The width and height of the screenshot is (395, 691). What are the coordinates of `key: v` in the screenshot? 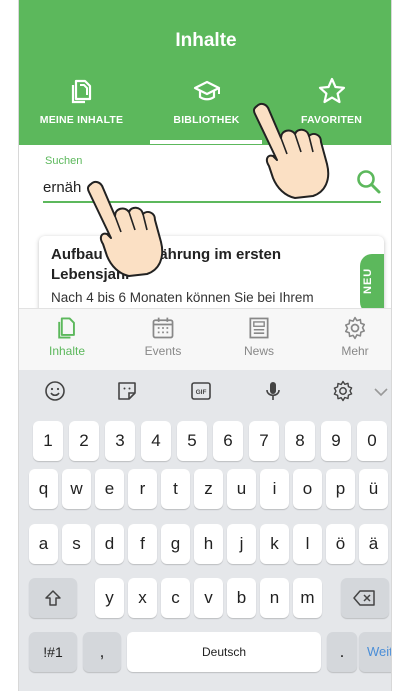 It's located at (208, 598).